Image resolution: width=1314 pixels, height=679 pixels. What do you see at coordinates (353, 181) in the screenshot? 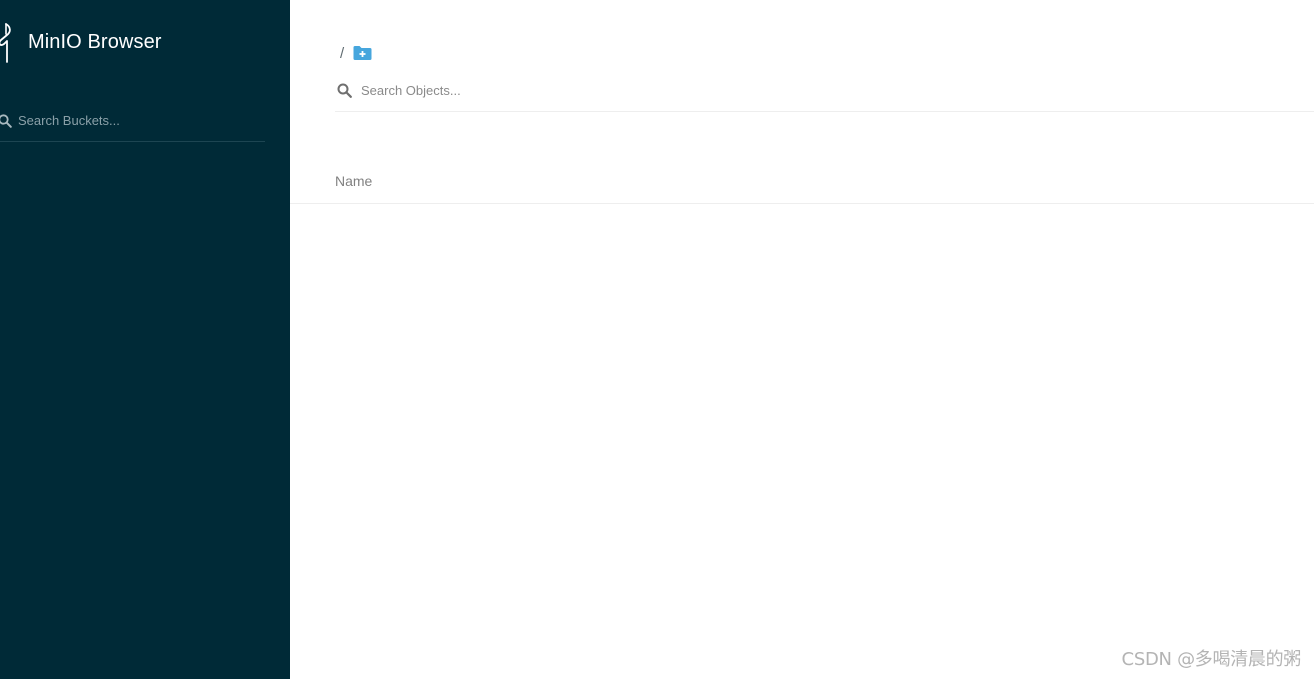
I see `column-header-name: Name` at bounding box center [353, 181].